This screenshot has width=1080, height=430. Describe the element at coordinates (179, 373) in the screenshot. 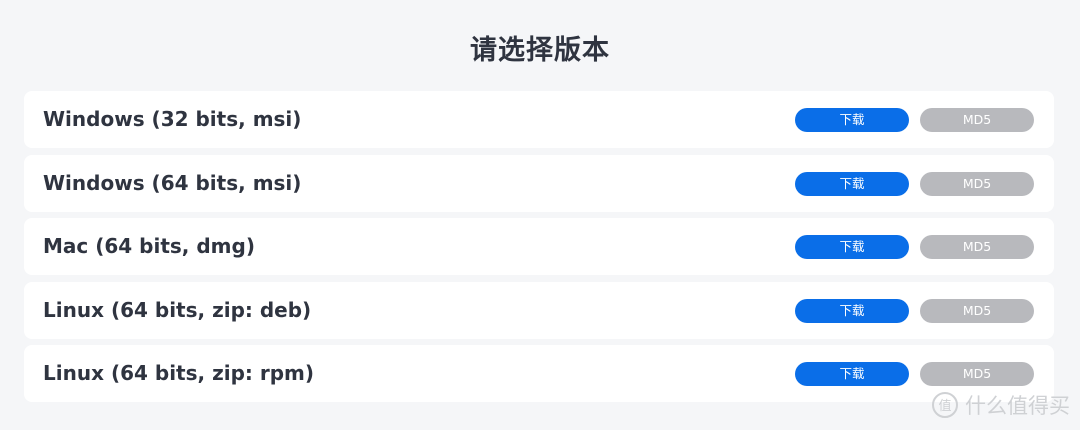

I see `version-label: Linux (64 bits, zip: rpm)` at that location.